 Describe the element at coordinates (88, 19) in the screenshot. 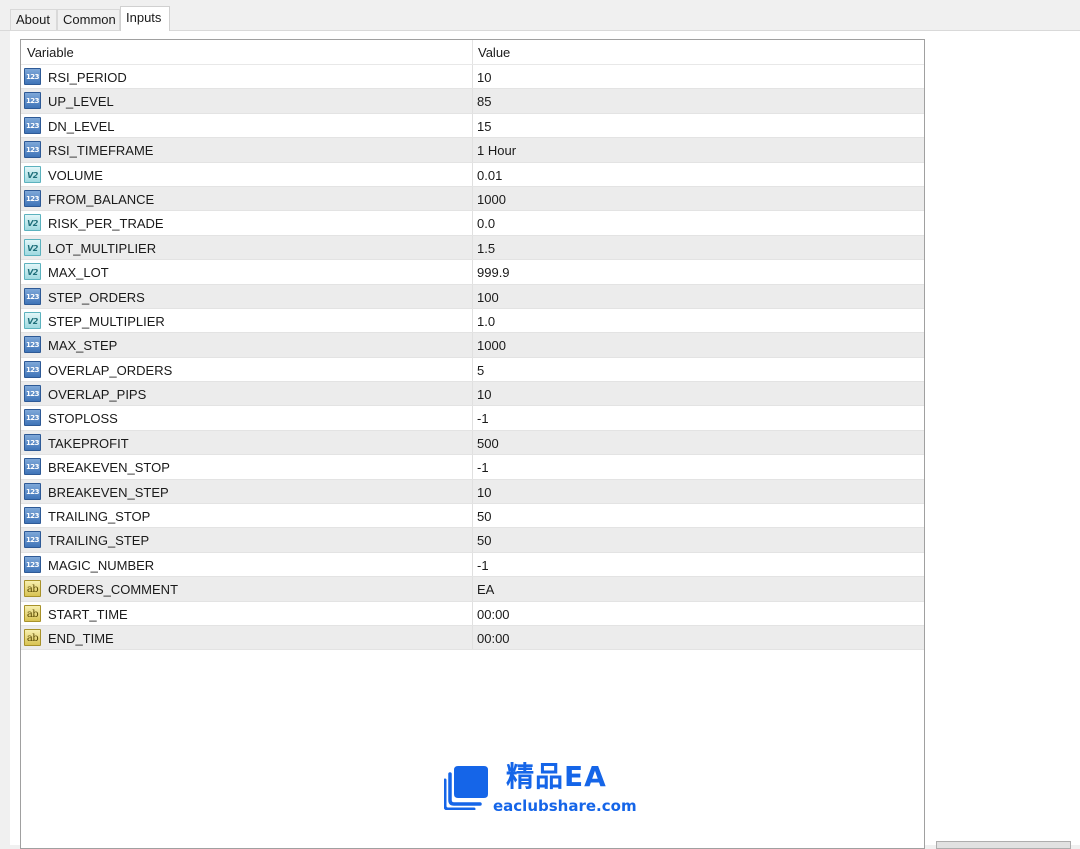

I see `tab-common: Common` at that location.